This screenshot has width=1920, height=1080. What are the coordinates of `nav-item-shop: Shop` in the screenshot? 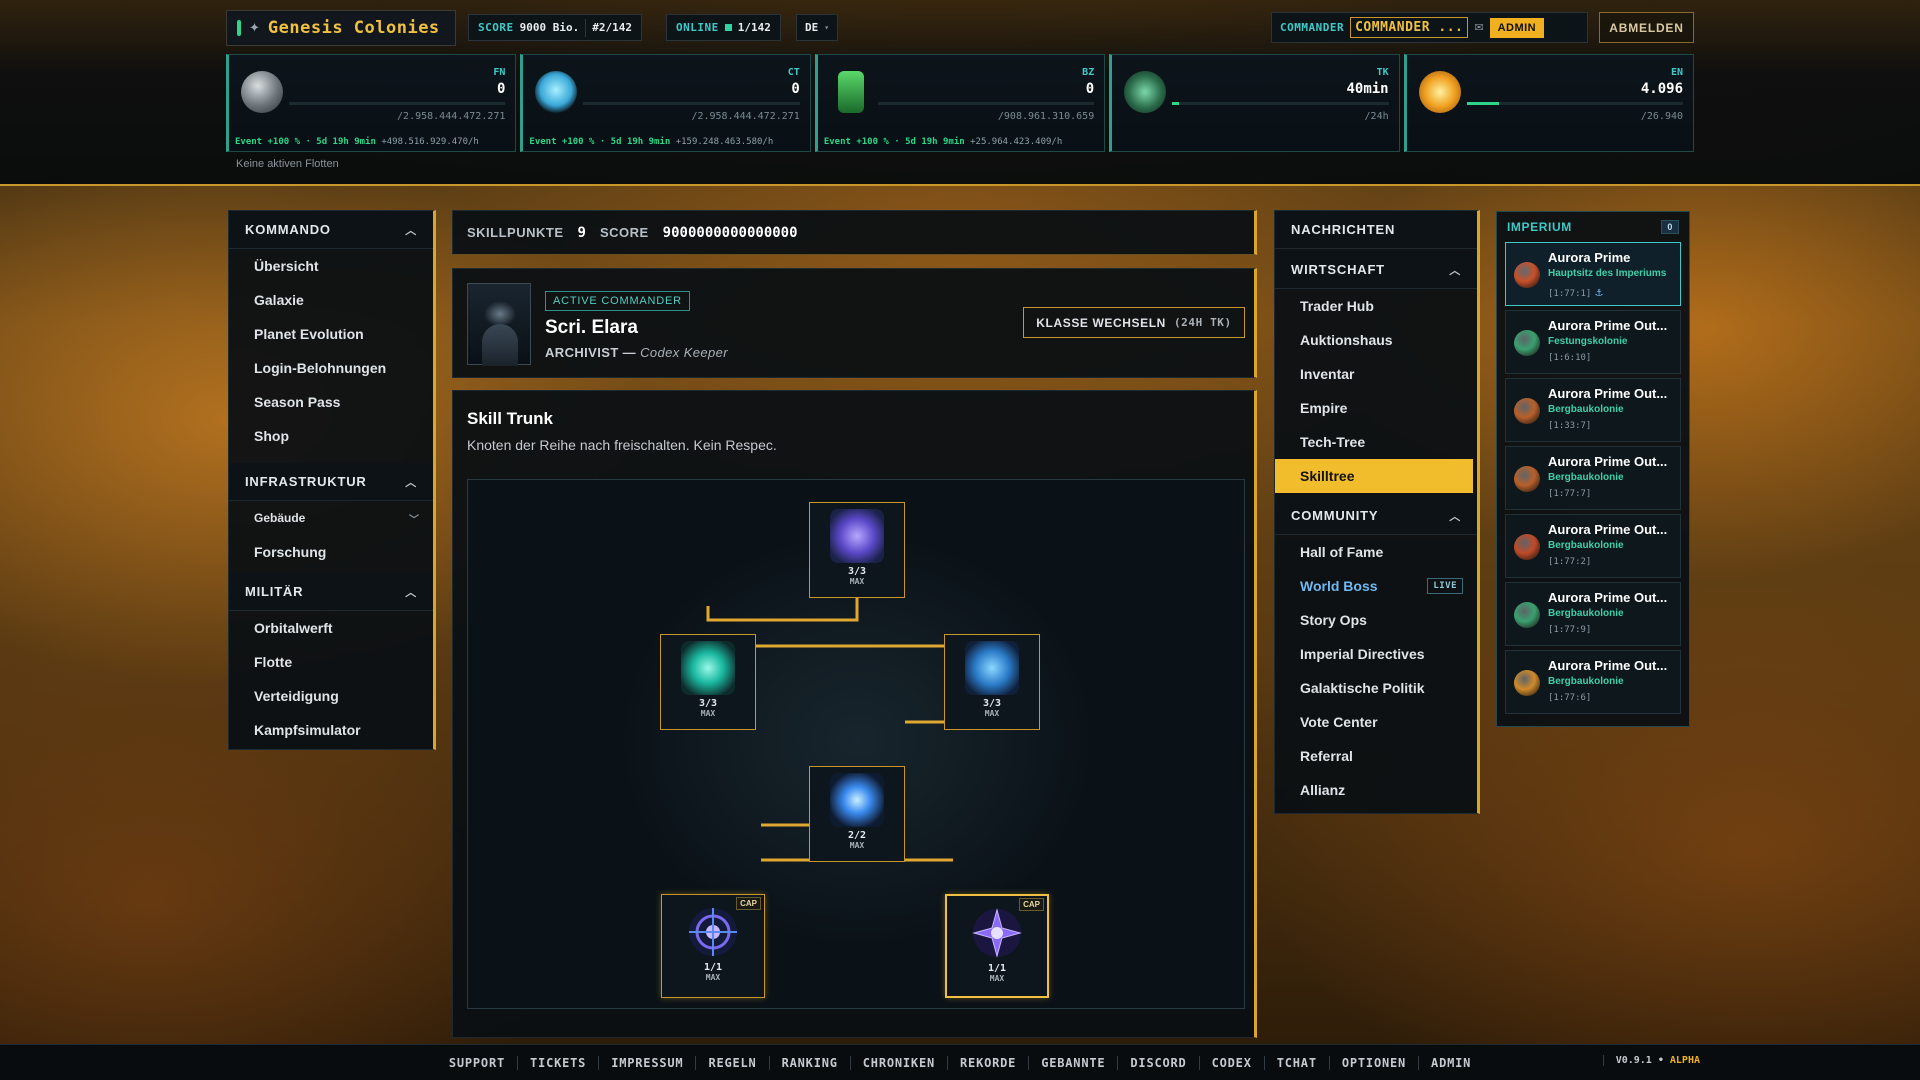 It's located at (331, 436).